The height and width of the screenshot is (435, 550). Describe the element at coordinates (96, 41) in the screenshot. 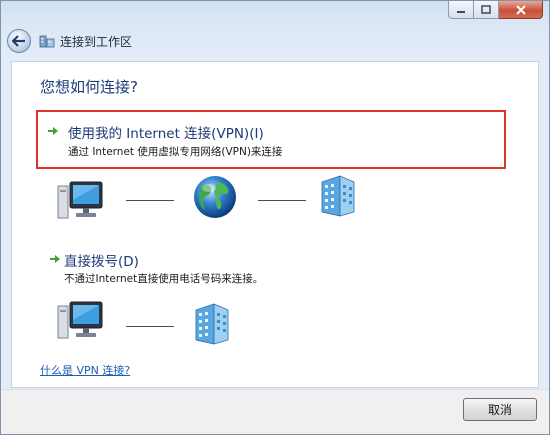

I see `window-title: 连接到工作区` at that location.